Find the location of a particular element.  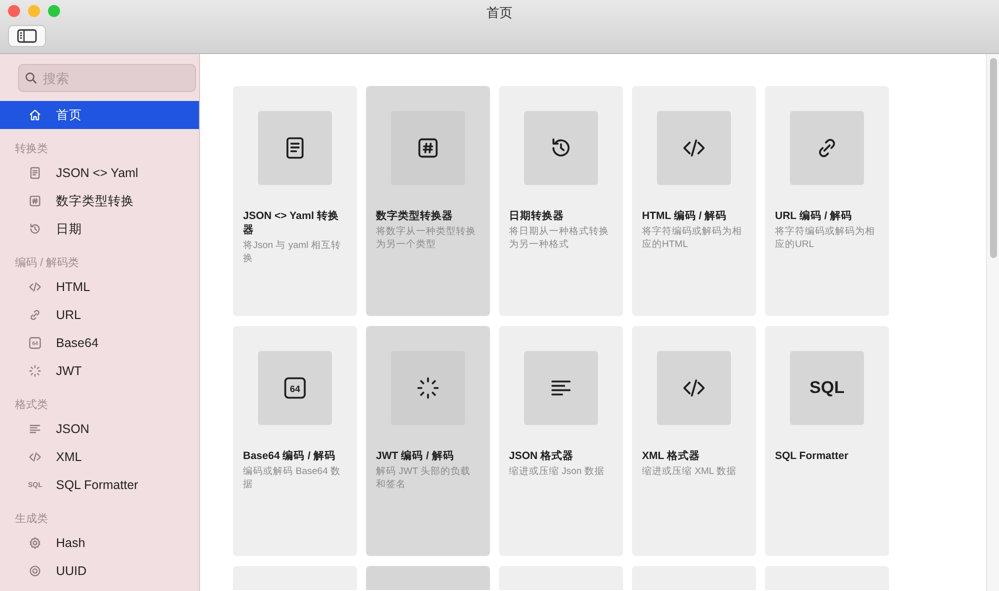

card-description: 将字符编码或解码为相应的HTML is located at coordinates (692, 238).